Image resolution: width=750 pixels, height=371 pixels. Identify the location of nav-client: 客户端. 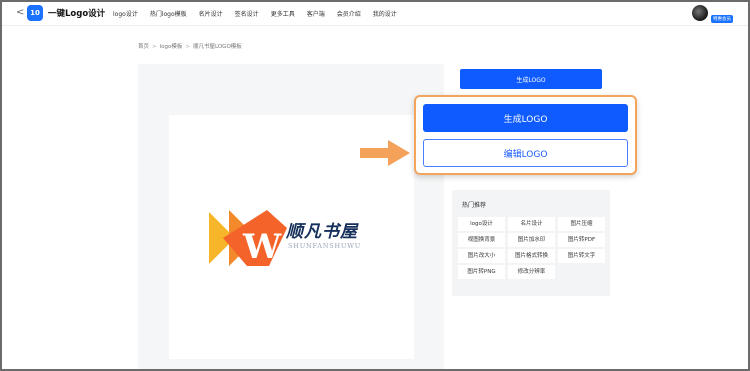
(316, 13).